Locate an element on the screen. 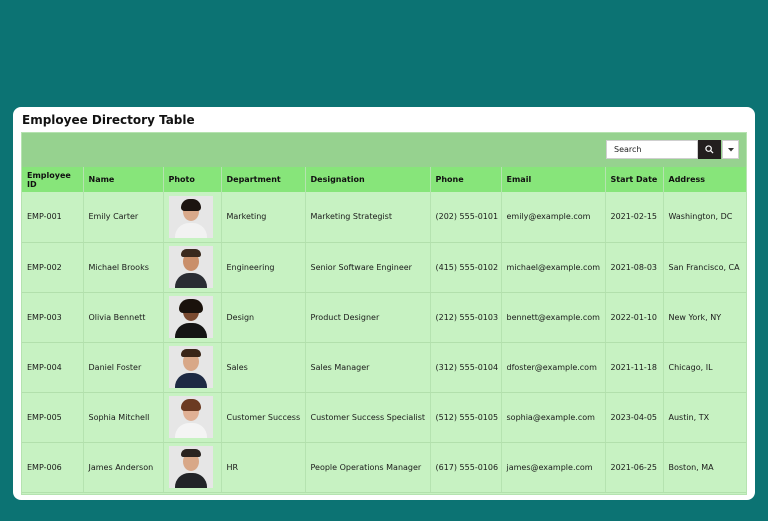  cell-department: Sales is located at coordinates (263, 367).